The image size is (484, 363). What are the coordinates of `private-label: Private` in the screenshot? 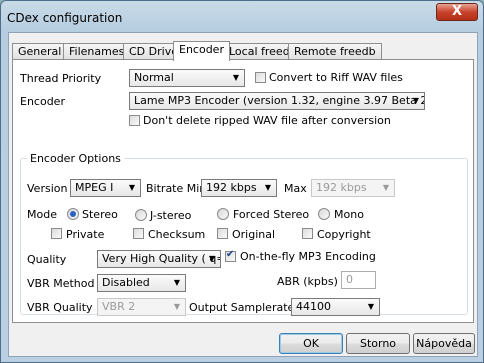 It's located at (85, 234).